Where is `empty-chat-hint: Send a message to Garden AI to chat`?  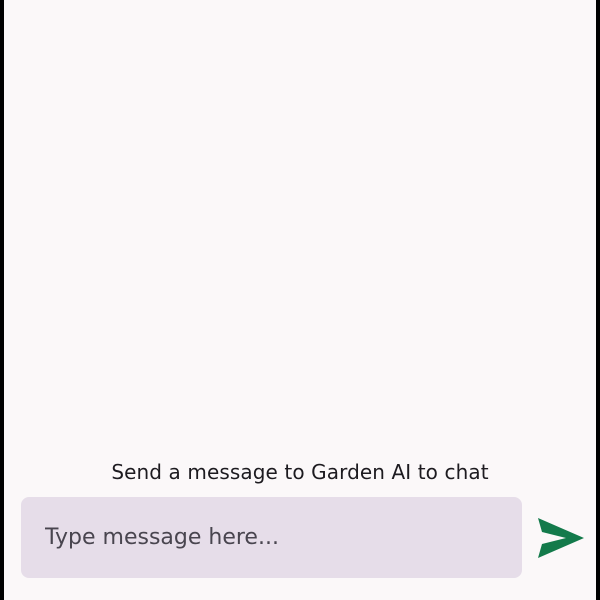
empty-chat-hint: Send a message to Garden AI to chat is located at coordinates (300, 472).